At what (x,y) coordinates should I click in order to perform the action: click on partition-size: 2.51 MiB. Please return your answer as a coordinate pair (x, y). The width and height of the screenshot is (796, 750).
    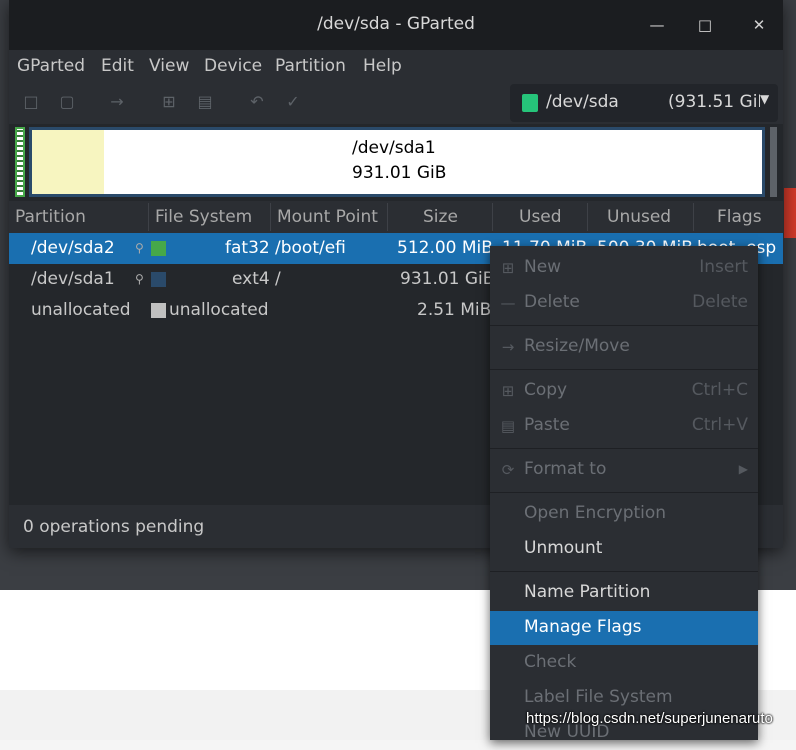
    Looking at the image, I should click on (454, 310).